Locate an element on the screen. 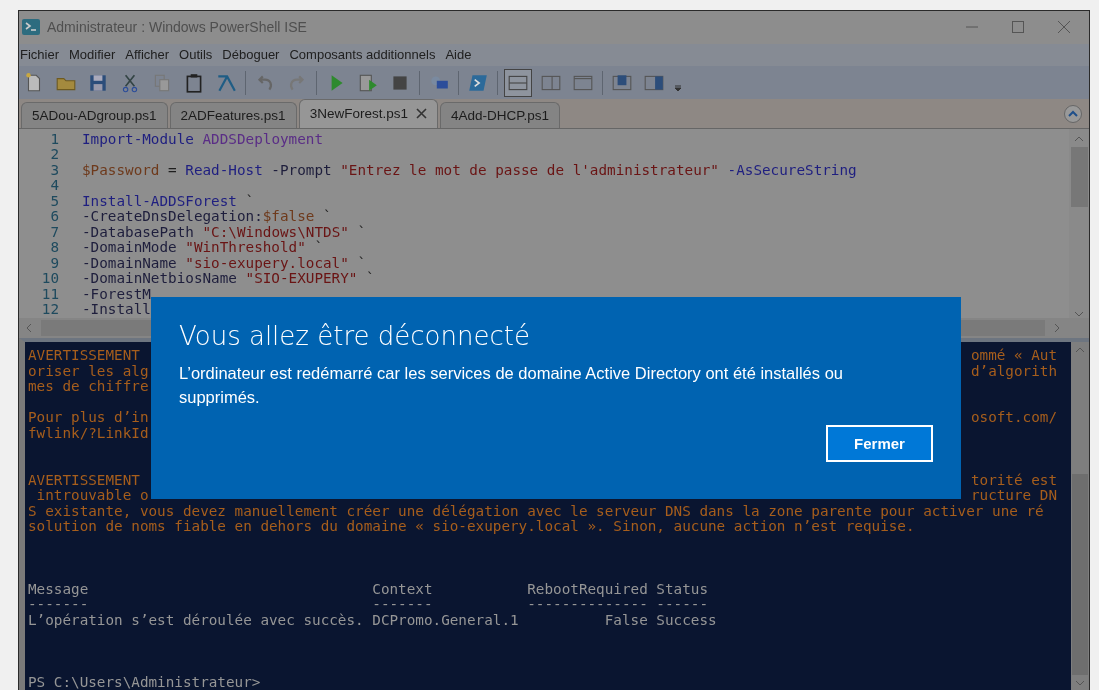 This screenshot has width=1099, height=690. file-tab: 2ADFeatures.ps1 is located at coordinates (233, 114).